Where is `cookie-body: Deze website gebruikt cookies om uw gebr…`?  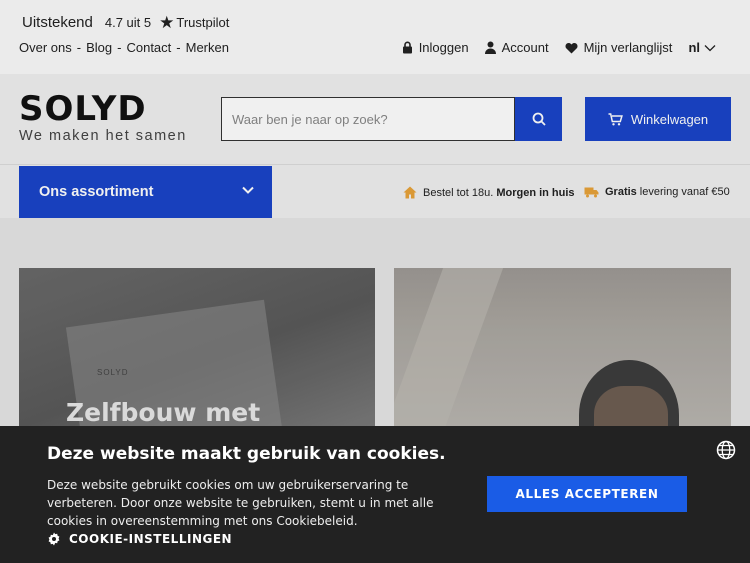 cookie-body: Deze website gebruikt cookies om uw gebr… is located at coordinates (240, 503).